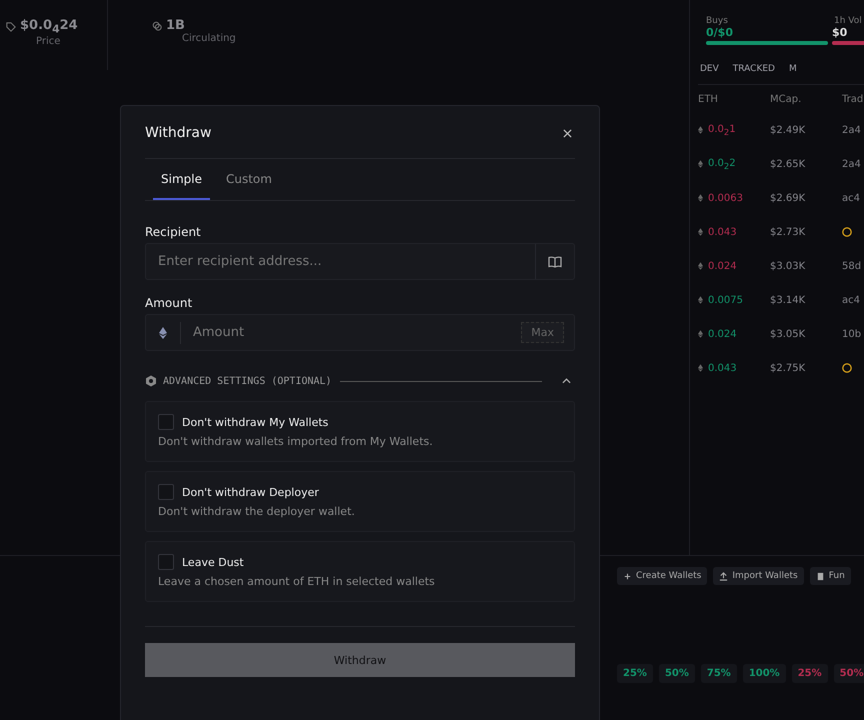 The width and height of the screenshot is (864, 720). I want to click on table-cell: 58d, so click(852, 266).